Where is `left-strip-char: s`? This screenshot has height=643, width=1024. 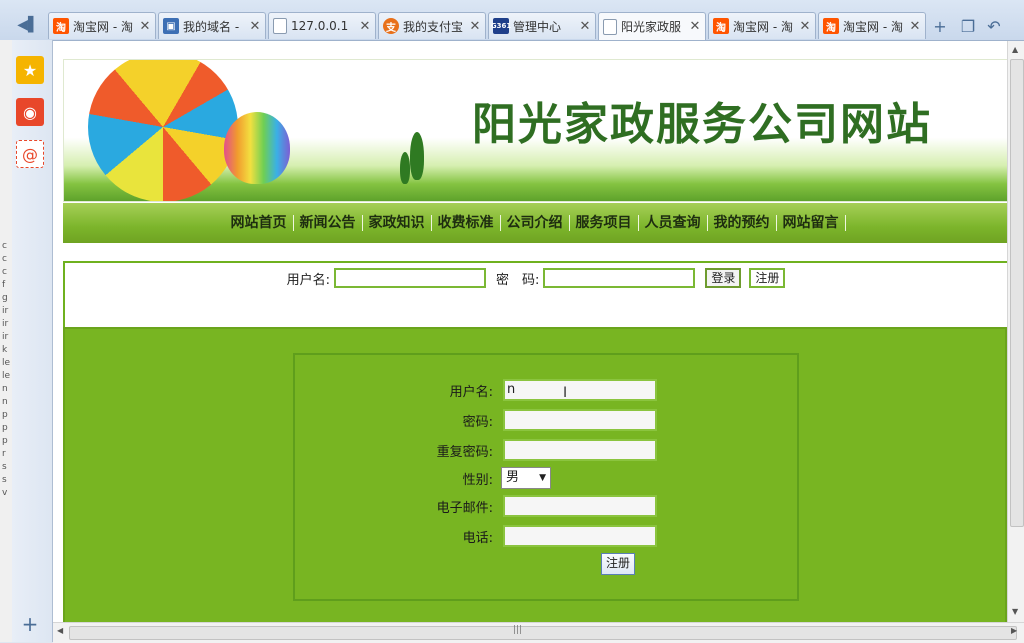
left-strip-char: s is located at coordinates (4, 480).